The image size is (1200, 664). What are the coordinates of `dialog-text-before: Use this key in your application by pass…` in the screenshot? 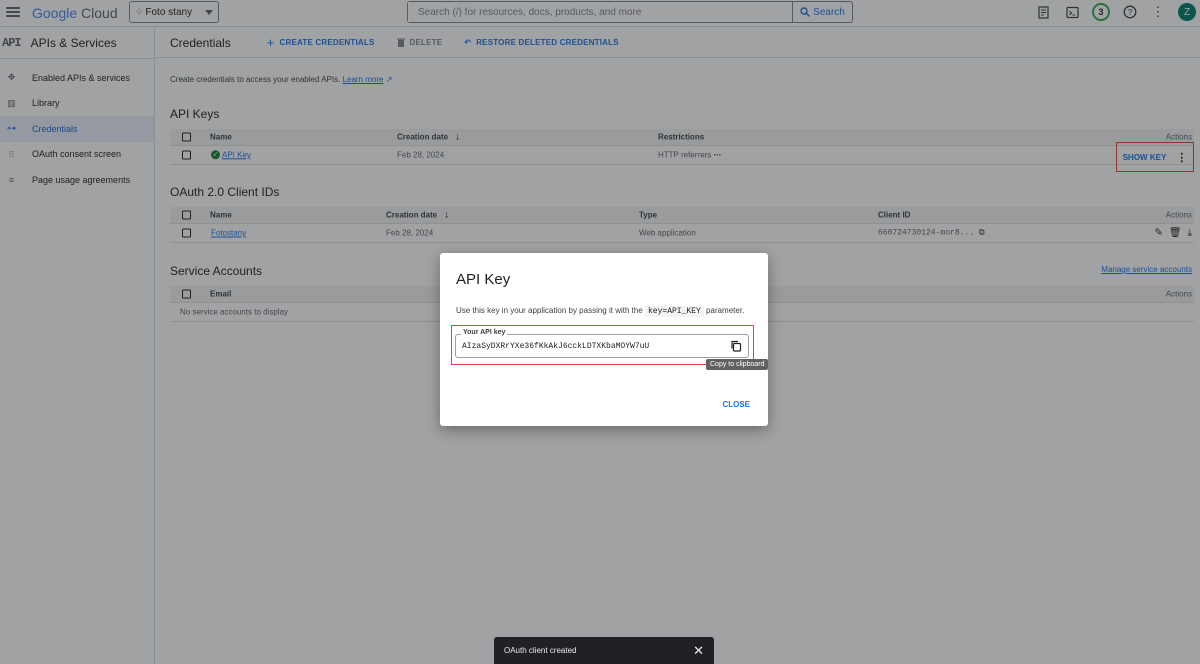 It's located at (549, 310).